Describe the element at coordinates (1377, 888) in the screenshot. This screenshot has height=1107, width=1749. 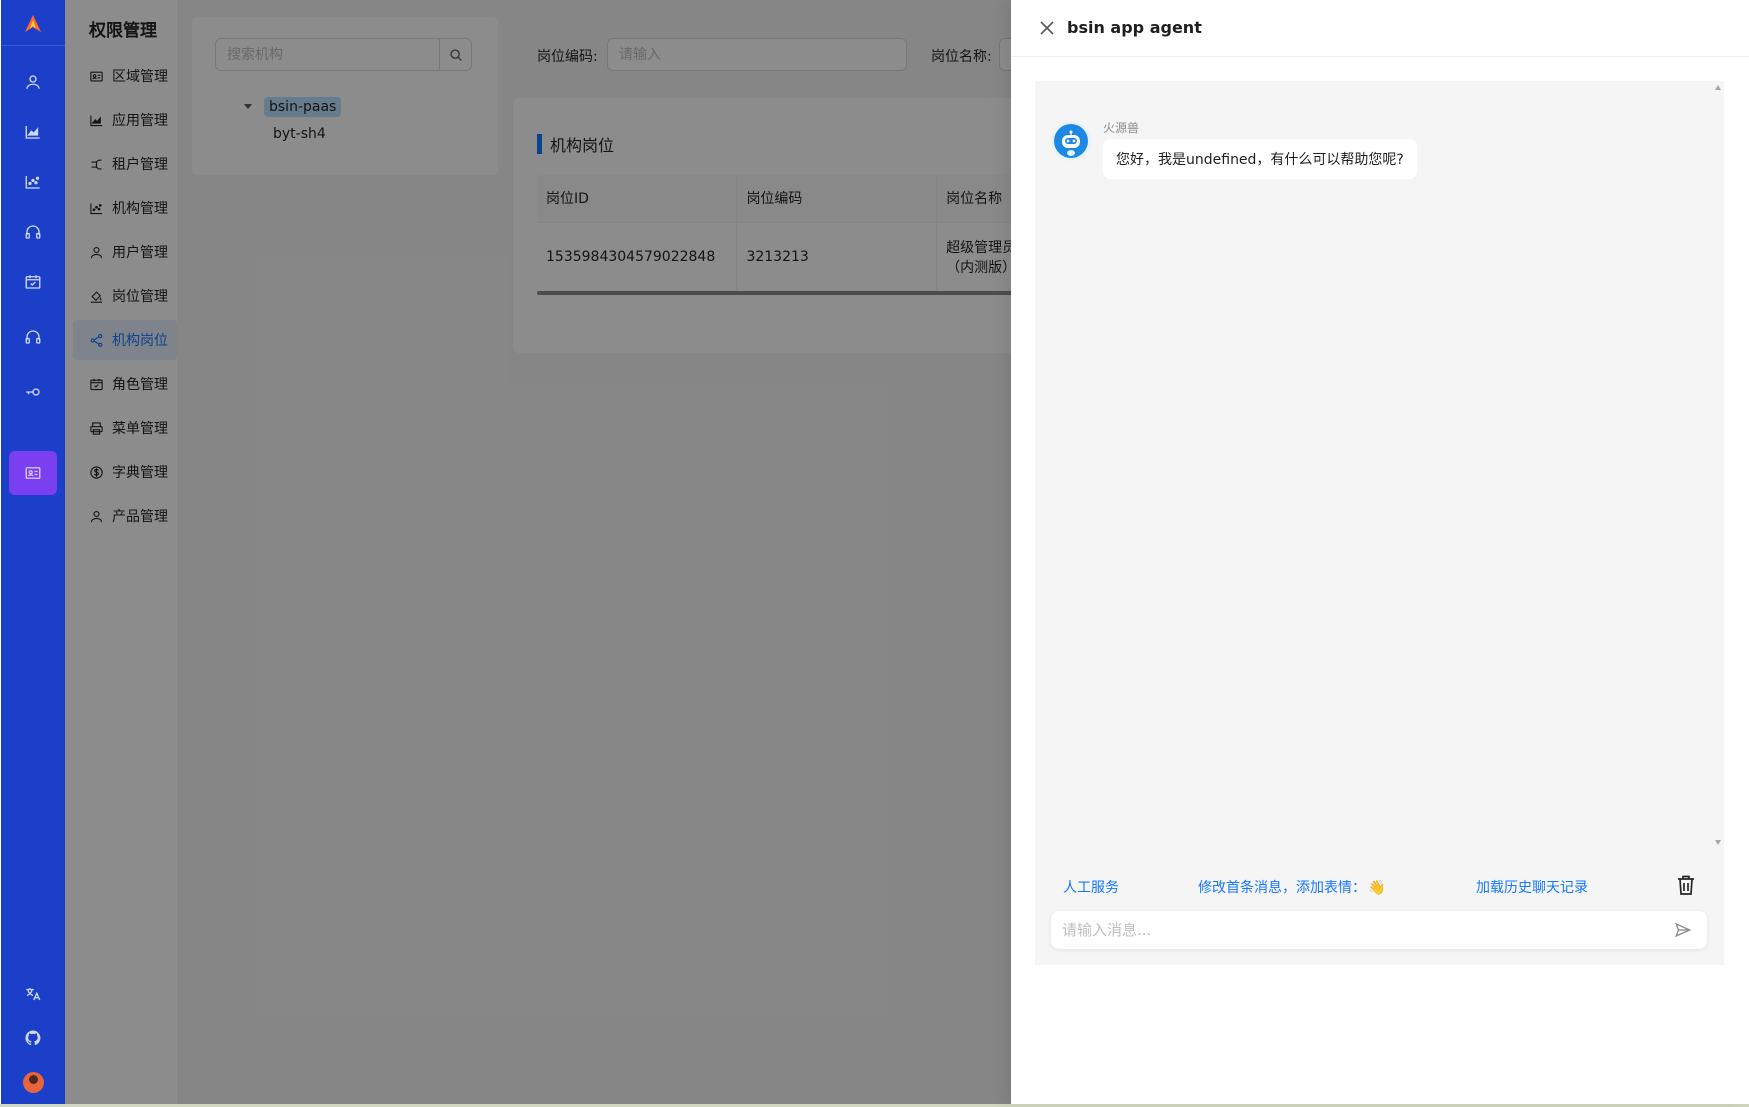
I see `wave-emoji-icon: 👋` at that location.